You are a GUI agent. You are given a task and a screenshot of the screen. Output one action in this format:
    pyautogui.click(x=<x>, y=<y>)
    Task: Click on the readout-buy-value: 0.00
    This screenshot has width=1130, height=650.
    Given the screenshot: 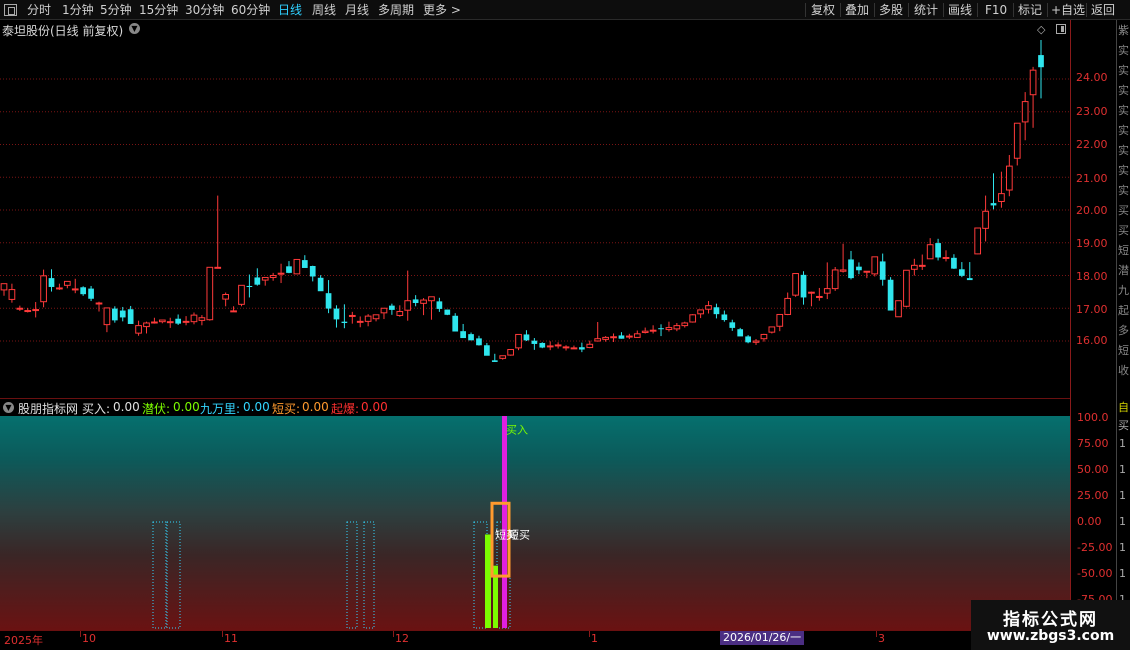 What is the action you would take?
    pyautogui.click(x=126, y=407)
    